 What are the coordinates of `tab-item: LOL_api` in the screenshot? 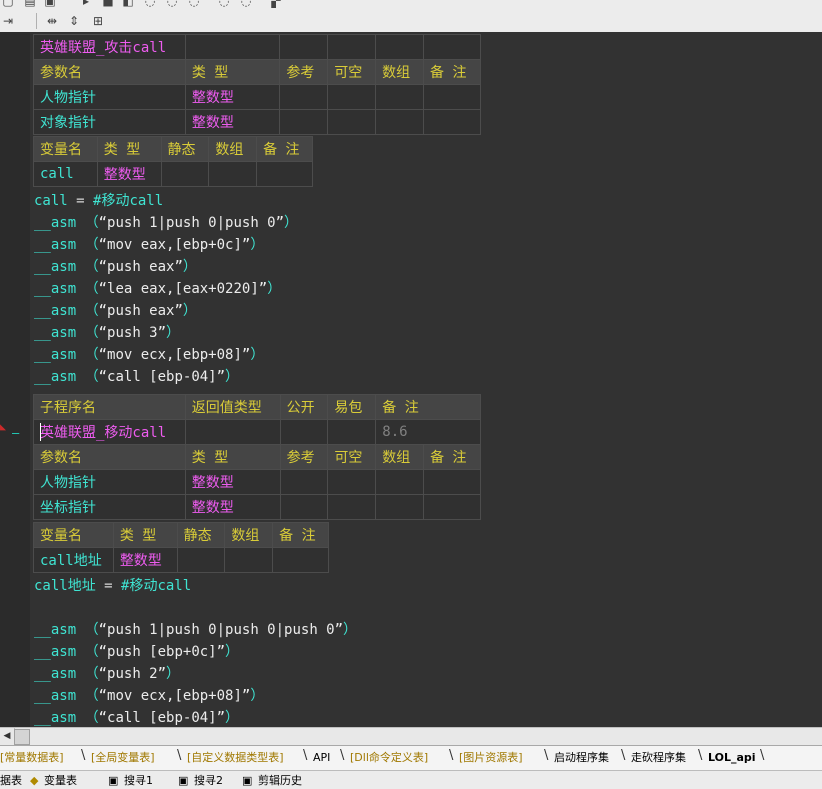 It's located at (732, 758).